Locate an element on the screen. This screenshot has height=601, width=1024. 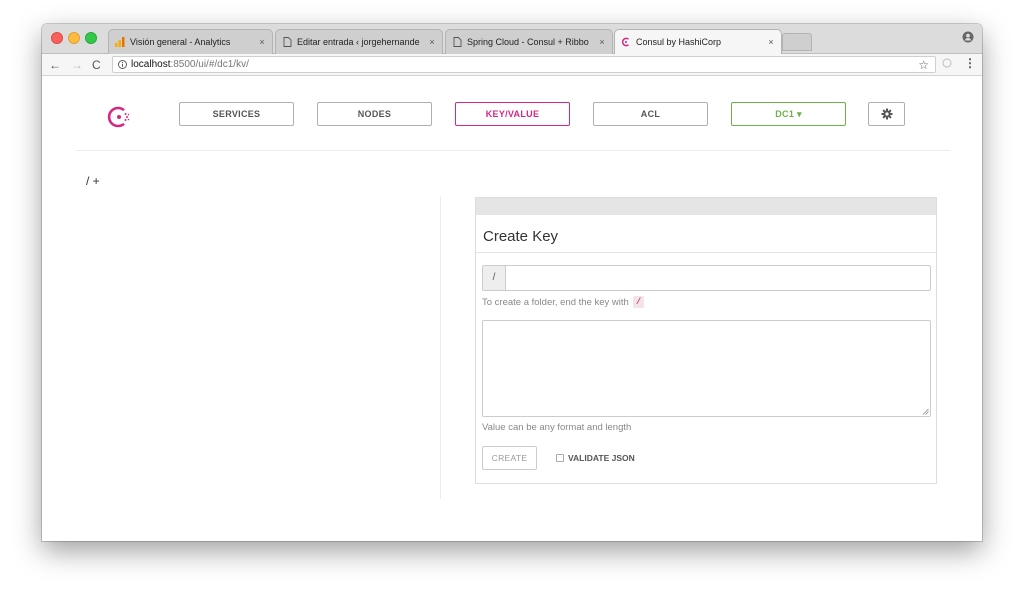
settings-button is located at coordinates (886, 114).